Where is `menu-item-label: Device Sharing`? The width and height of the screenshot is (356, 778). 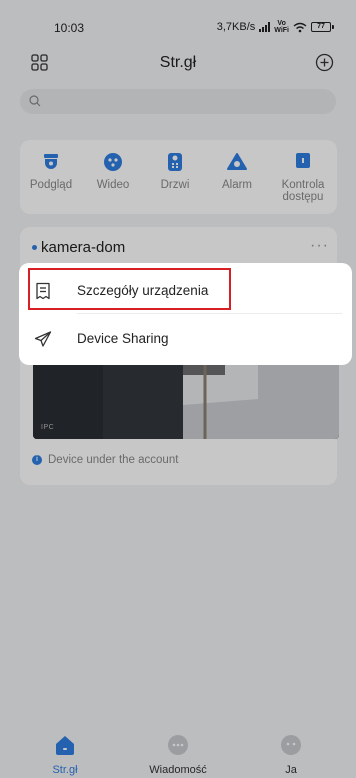 menu-item-label: Device Sharing is located at coordinates (123, 338).